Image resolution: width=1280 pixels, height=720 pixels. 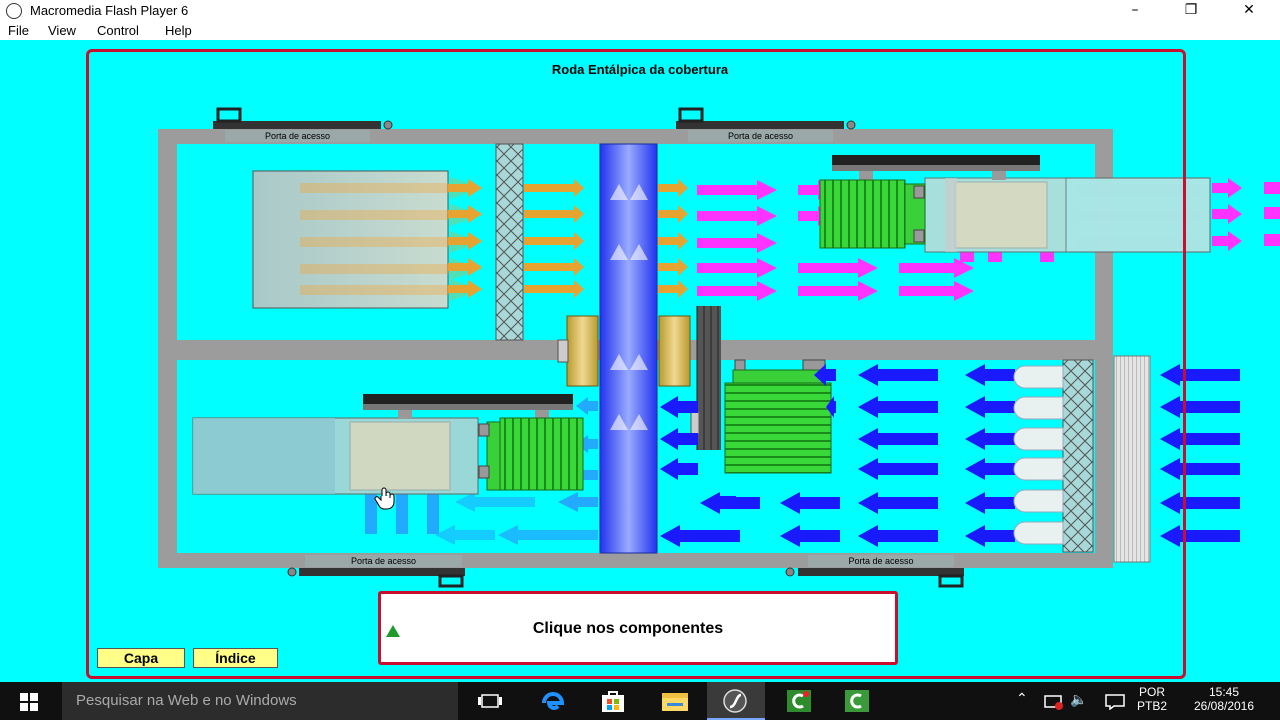 I want to click on store-icon, so click(x=613, y=701).